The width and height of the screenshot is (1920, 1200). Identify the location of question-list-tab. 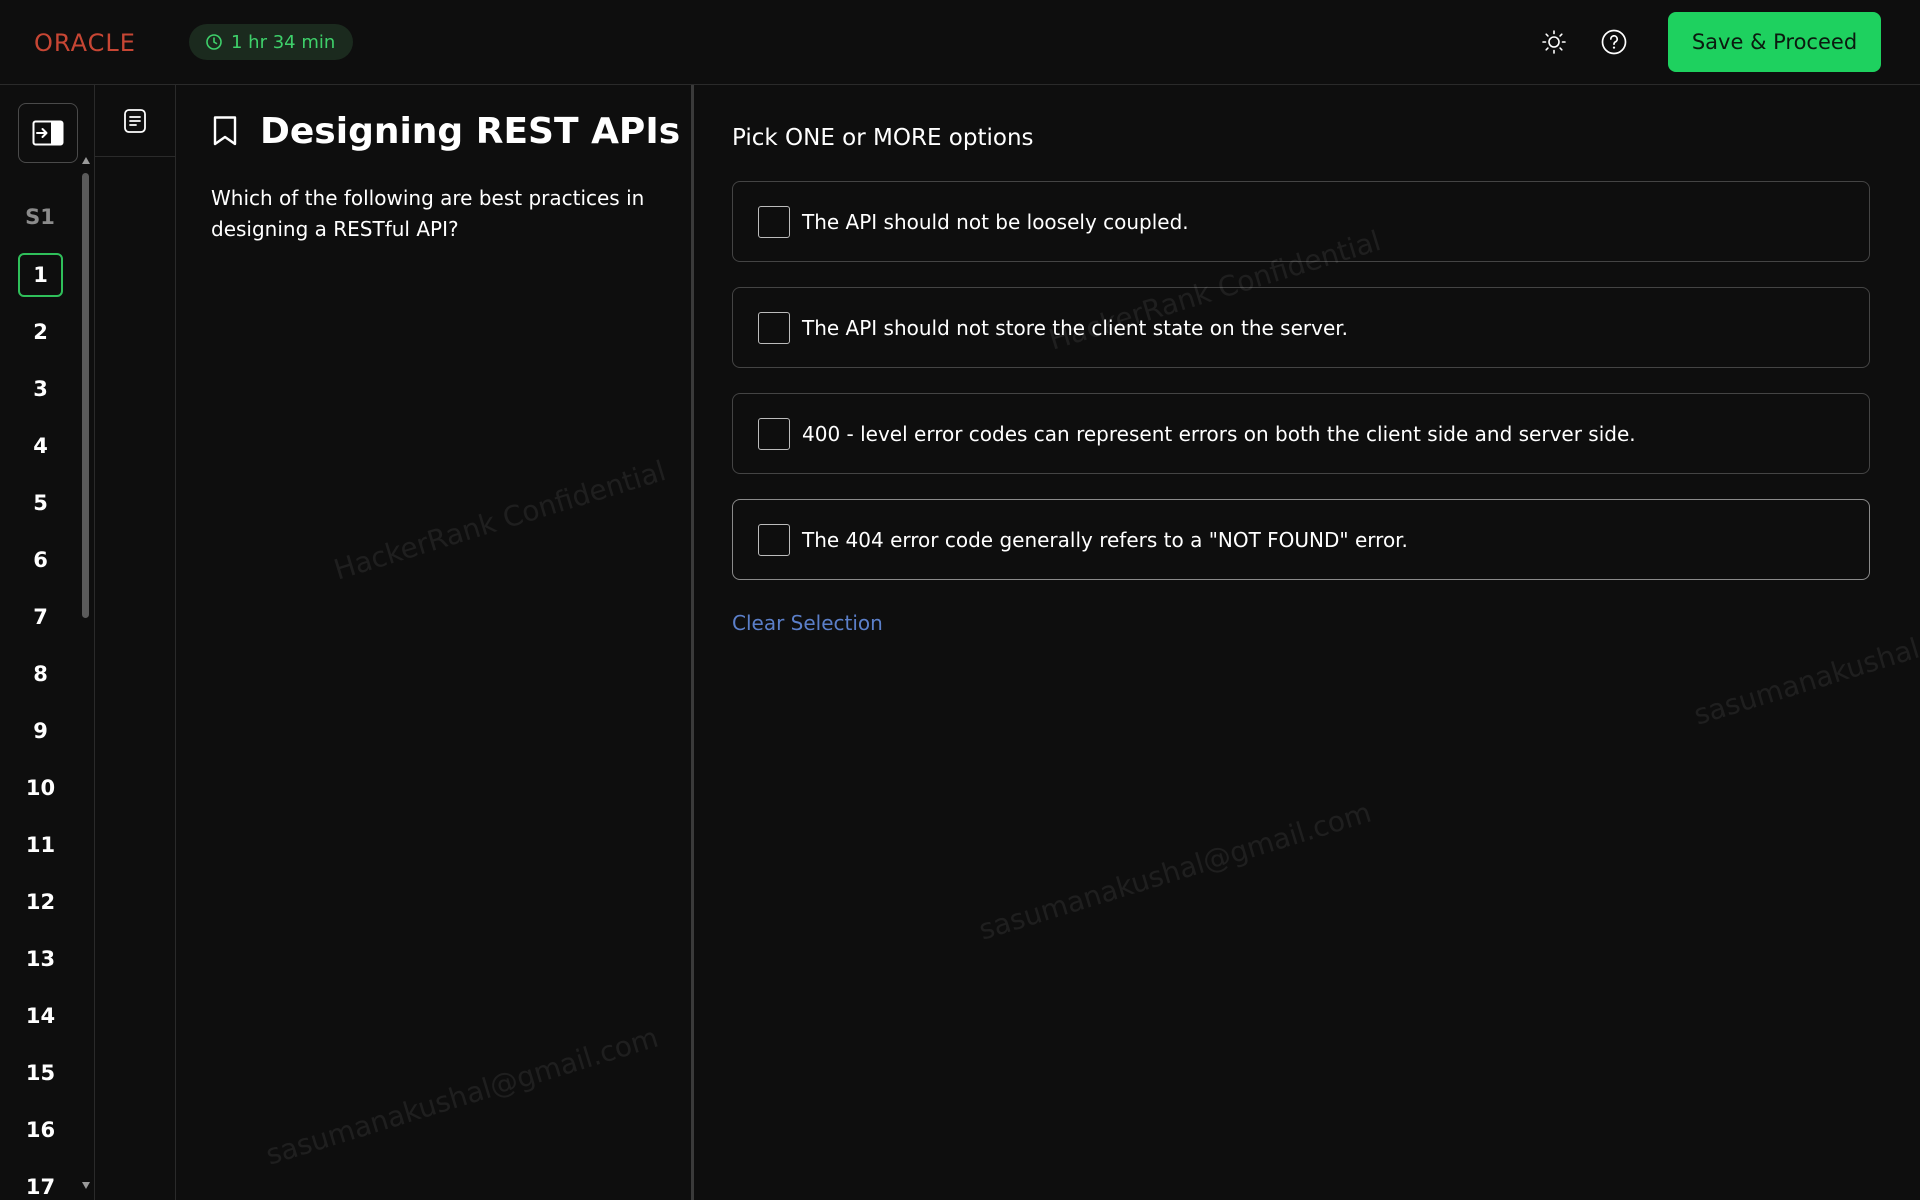
(135, 121).